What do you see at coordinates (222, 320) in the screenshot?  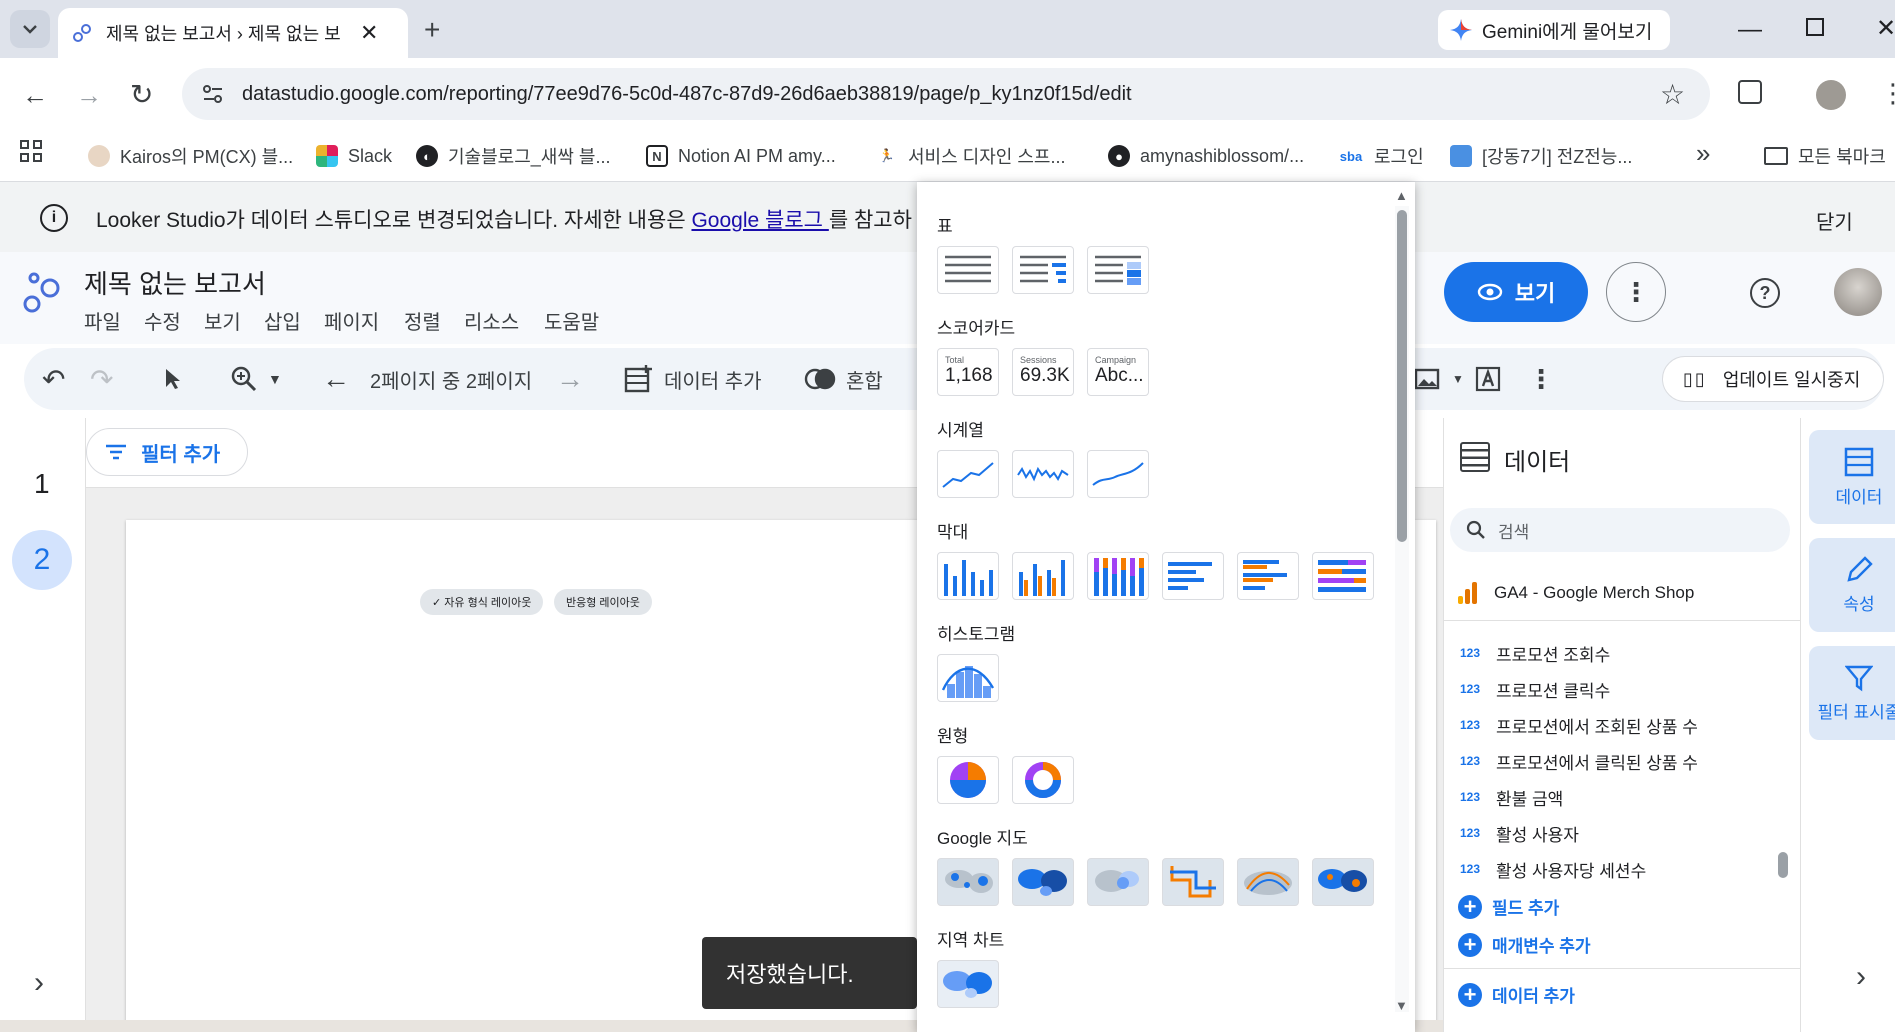 I see `menu-item: 보기` at bounding box center [222, 320].